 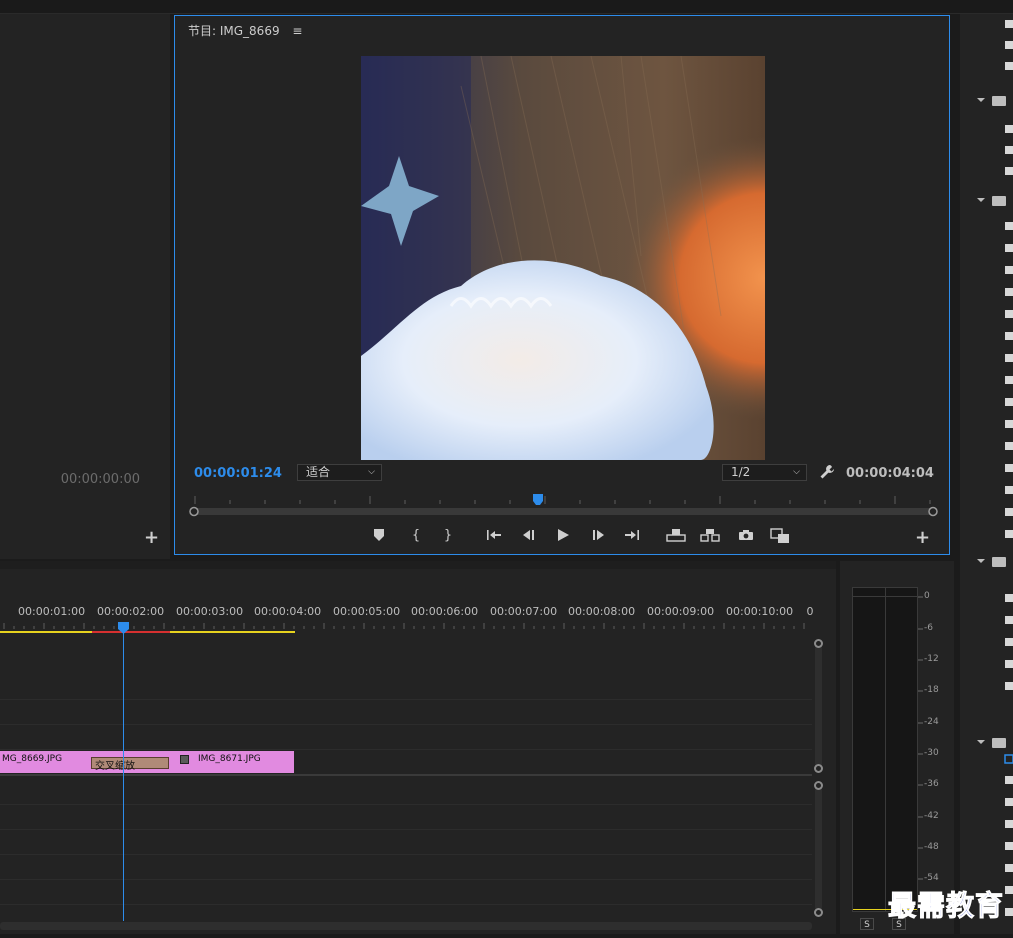 I want to click on scroll-knob-bottom, so click(x=818, y=912).